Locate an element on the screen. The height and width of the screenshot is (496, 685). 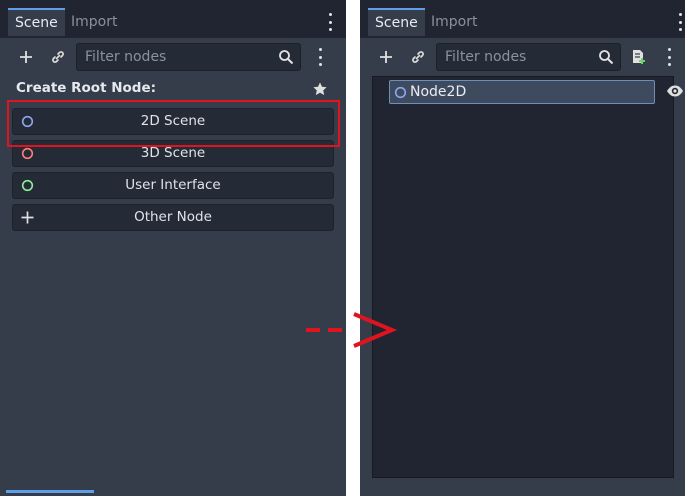
attach-script-button is located at coordinates (638, 57).